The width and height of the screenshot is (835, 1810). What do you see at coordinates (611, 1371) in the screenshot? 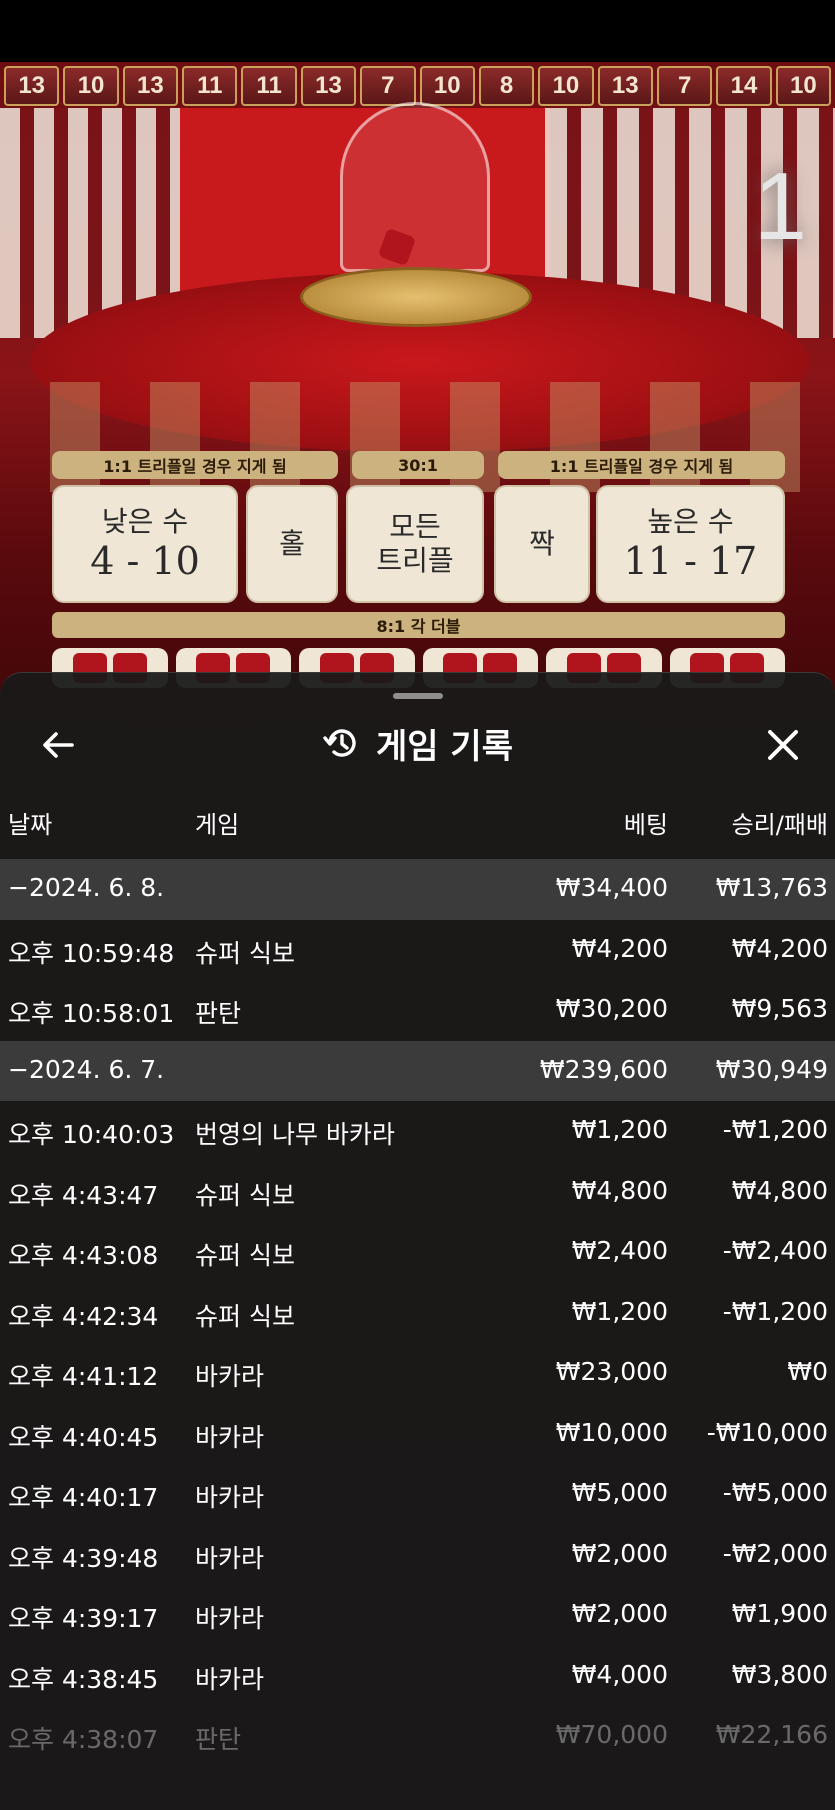
I see `row-bet: ₩23,000` at bounding box center [611, 1371].